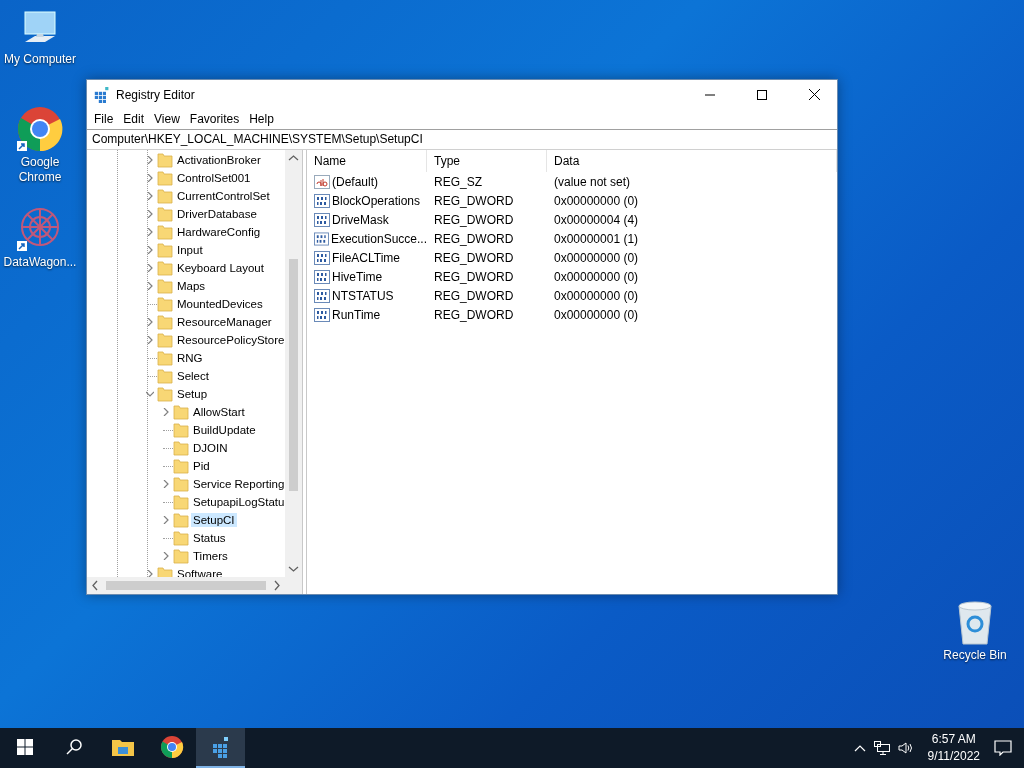 The image size is (1024, 768). I want to click on tree-item: BuildUpdate, so click(224, 430).